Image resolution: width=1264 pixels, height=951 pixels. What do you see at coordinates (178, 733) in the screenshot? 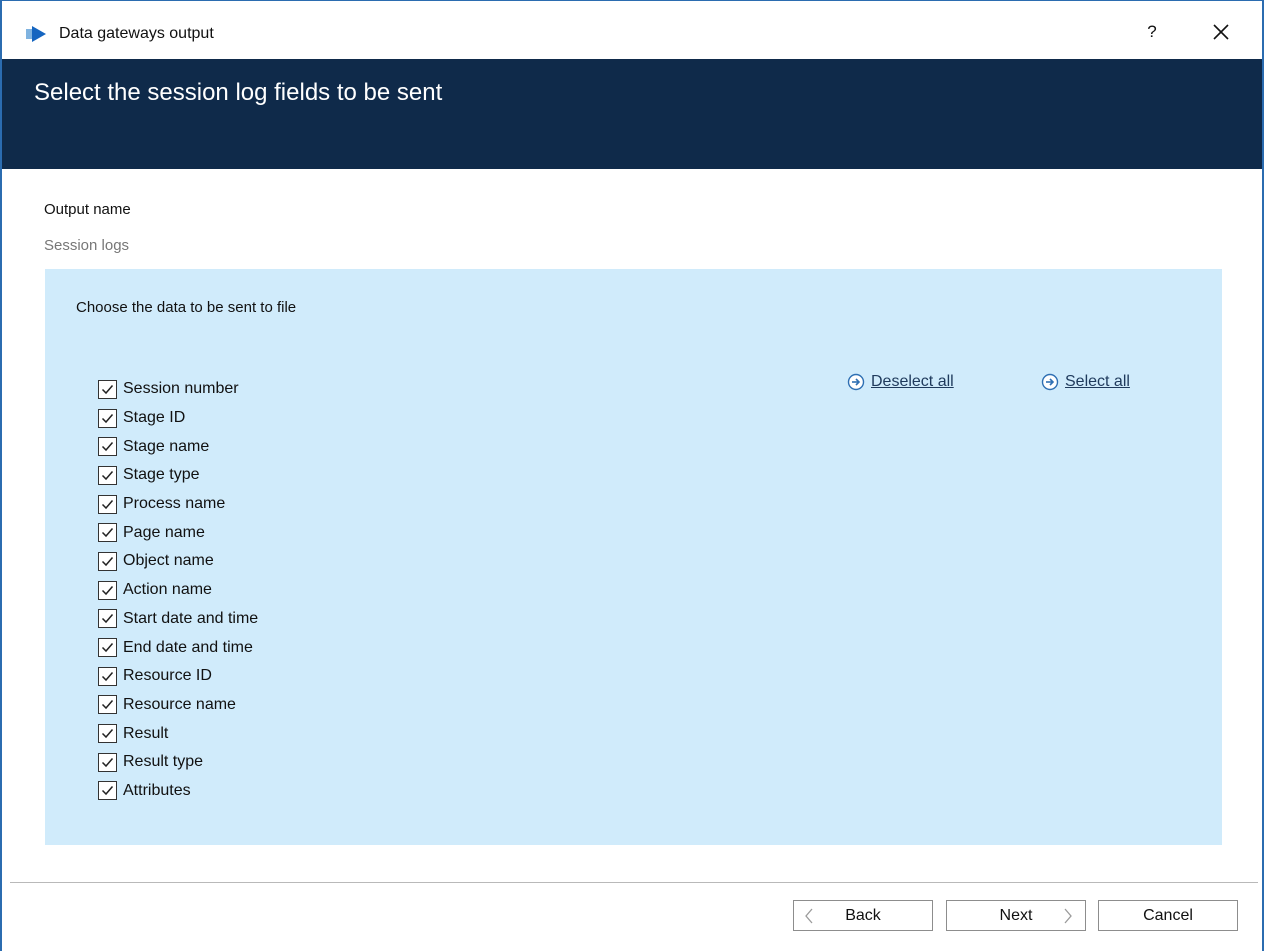
I see `field-checkbox-item: Result` at bounding box center [178, 733].